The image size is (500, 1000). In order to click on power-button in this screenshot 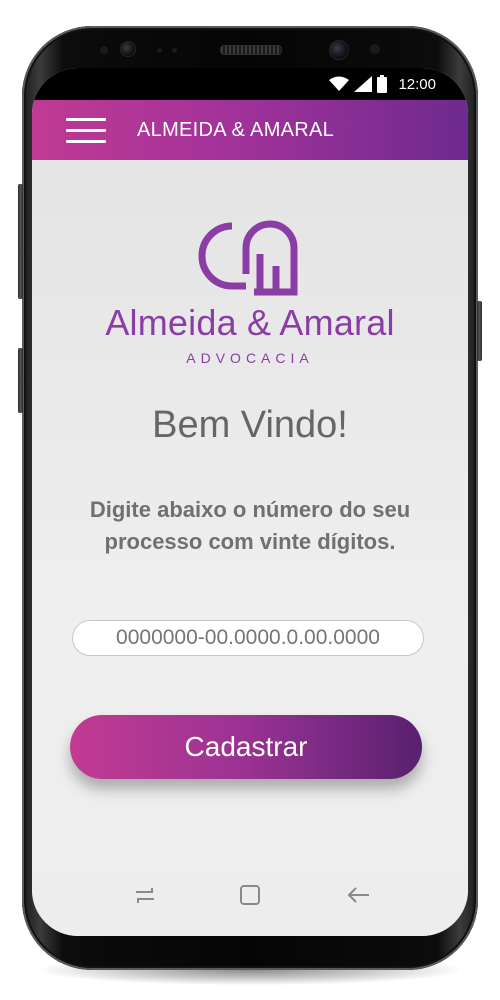, I will do `click(479, 331)`.